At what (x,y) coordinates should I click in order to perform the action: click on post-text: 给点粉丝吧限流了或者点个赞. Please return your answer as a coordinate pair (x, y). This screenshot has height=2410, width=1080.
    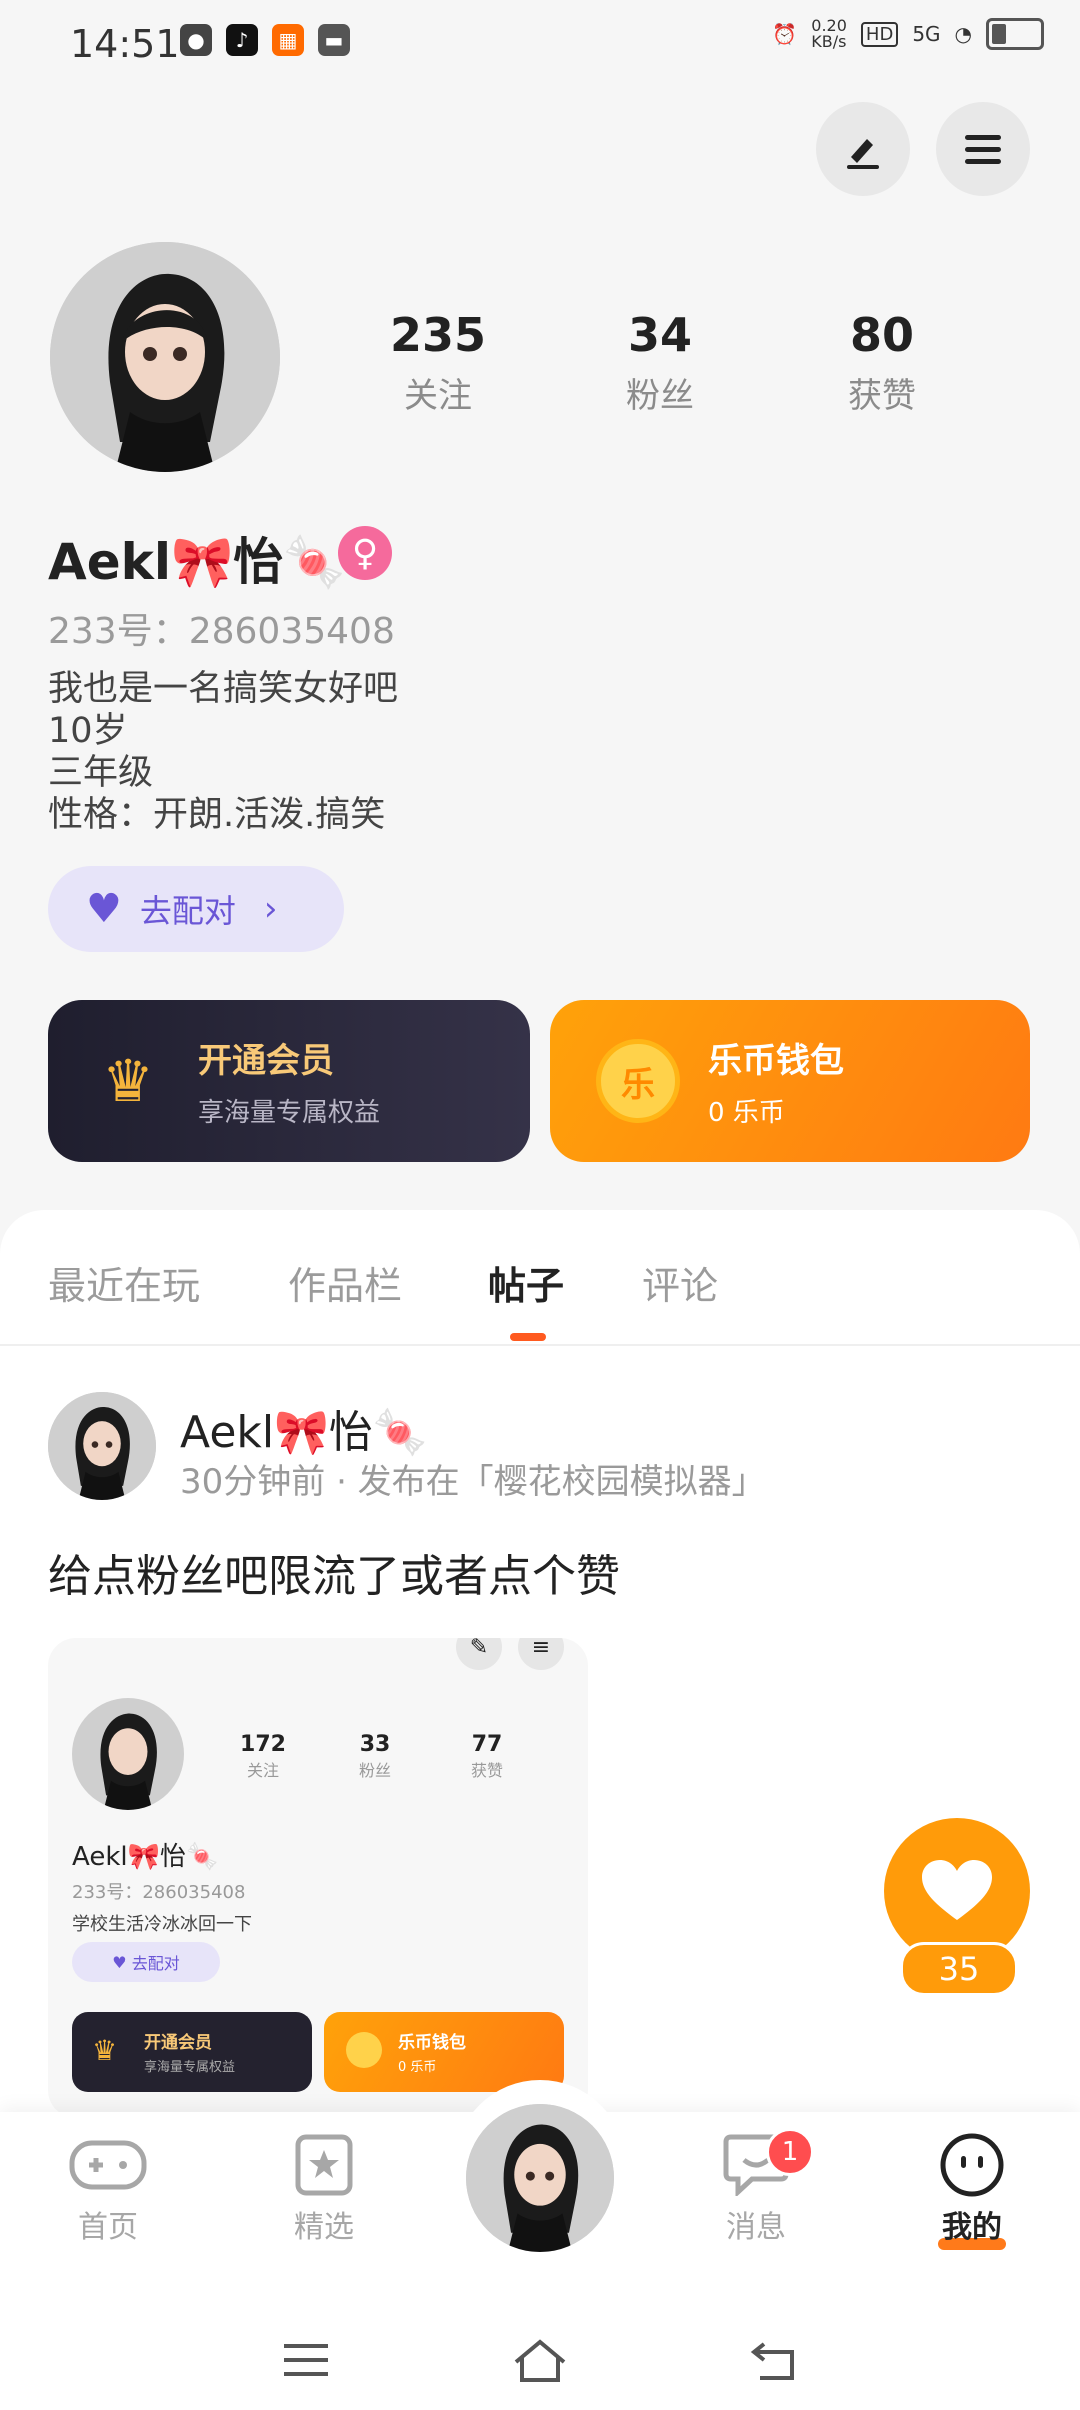
    Looking at the image, I should click on (334, 1576).